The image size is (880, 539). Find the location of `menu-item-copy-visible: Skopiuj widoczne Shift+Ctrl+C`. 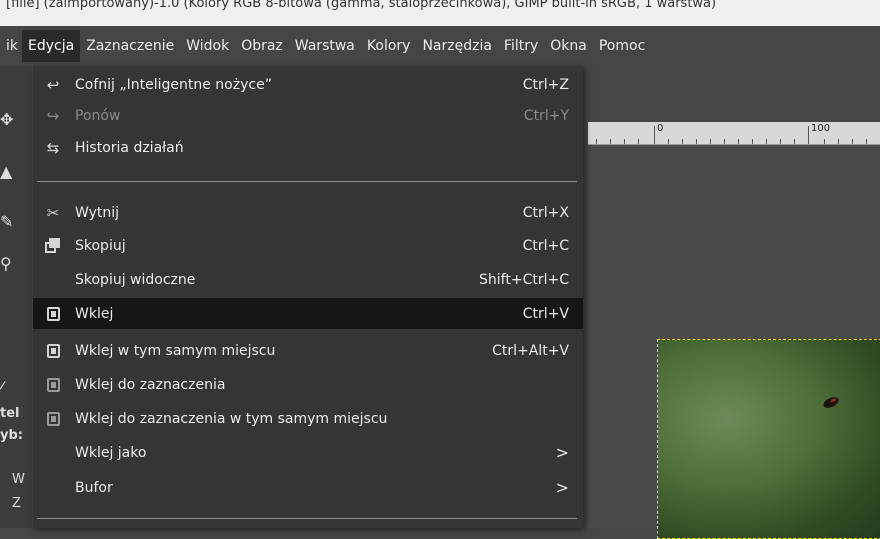

menu-item-copy-visible: Skopiuj widoczne Shift+Ctrl+C is located at coordinates (308, 279).